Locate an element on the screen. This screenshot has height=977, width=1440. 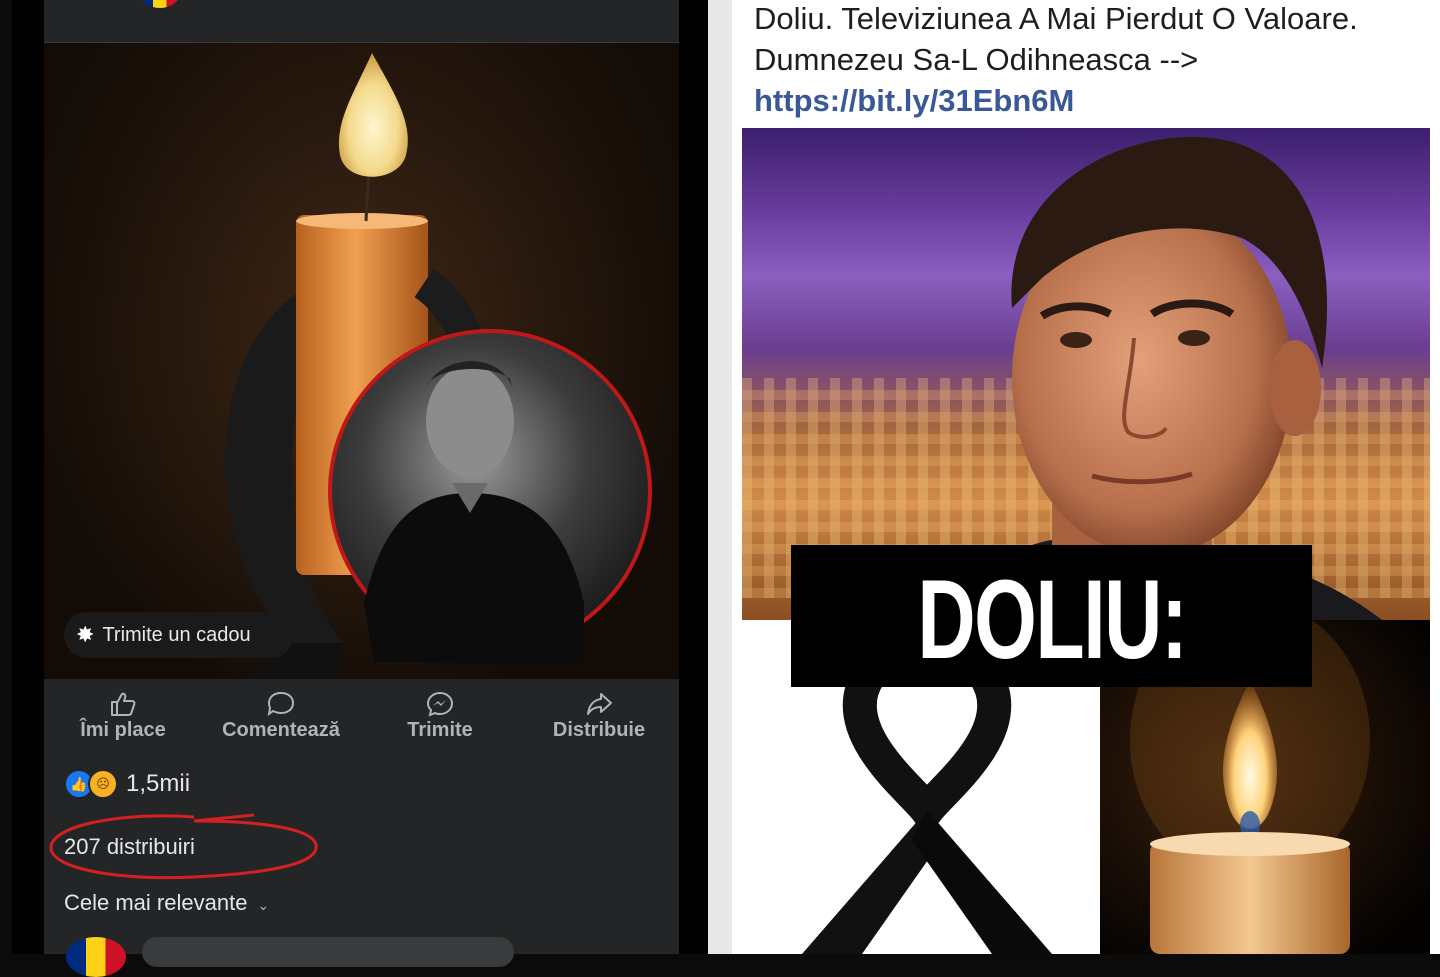
share-icon is located at coordinates (599, 704).